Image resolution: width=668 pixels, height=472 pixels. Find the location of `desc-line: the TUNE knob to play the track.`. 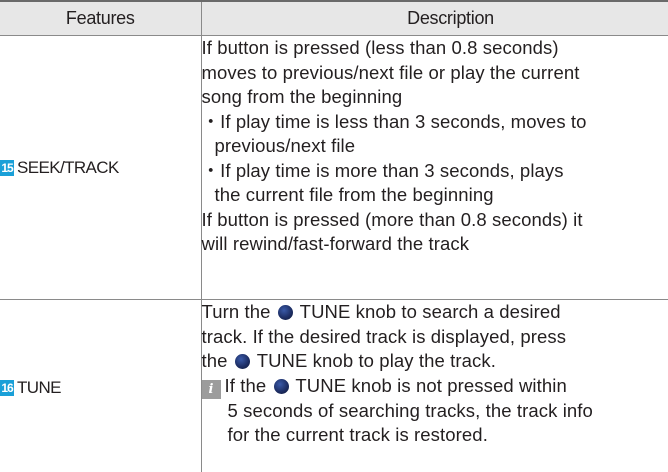

desc-line: the TUNE knob to play the track. is located at coordinates (435, 361).